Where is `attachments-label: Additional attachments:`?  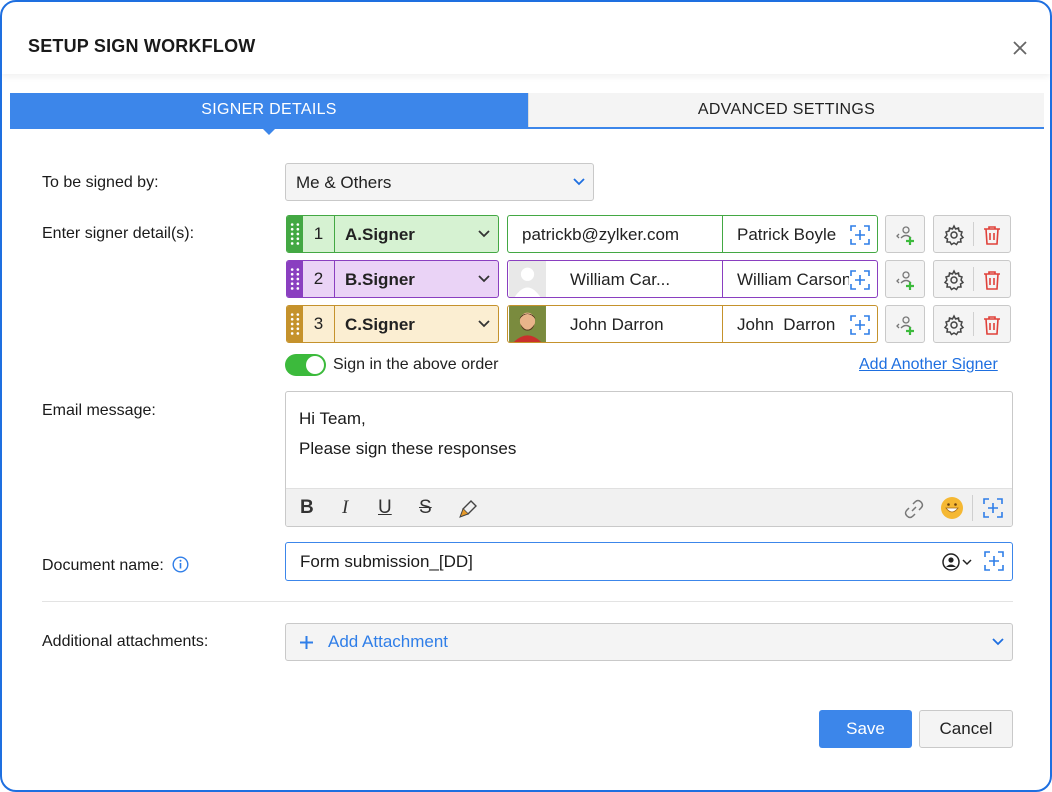
attachments-label: Additional attachments: is located at coordinates (125, 641).